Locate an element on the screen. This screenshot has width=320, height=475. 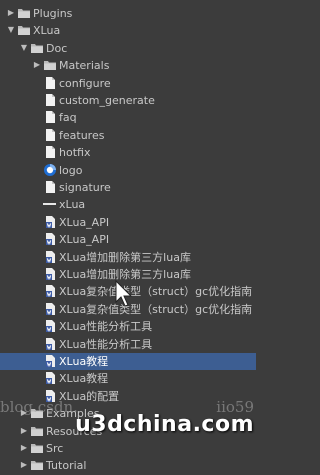
tree-item-label: faq is located at coordinates (68, 118).